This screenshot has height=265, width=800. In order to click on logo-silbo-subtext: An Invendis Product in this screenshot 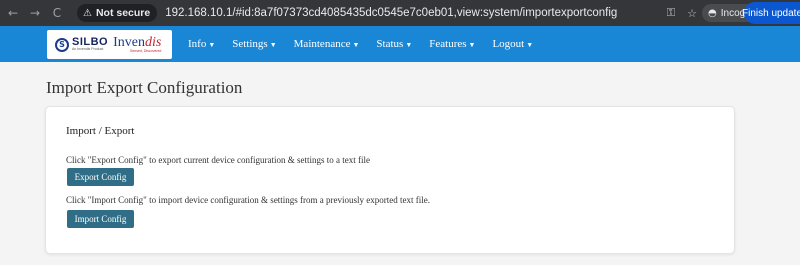, I will do `click(88, 49)`.